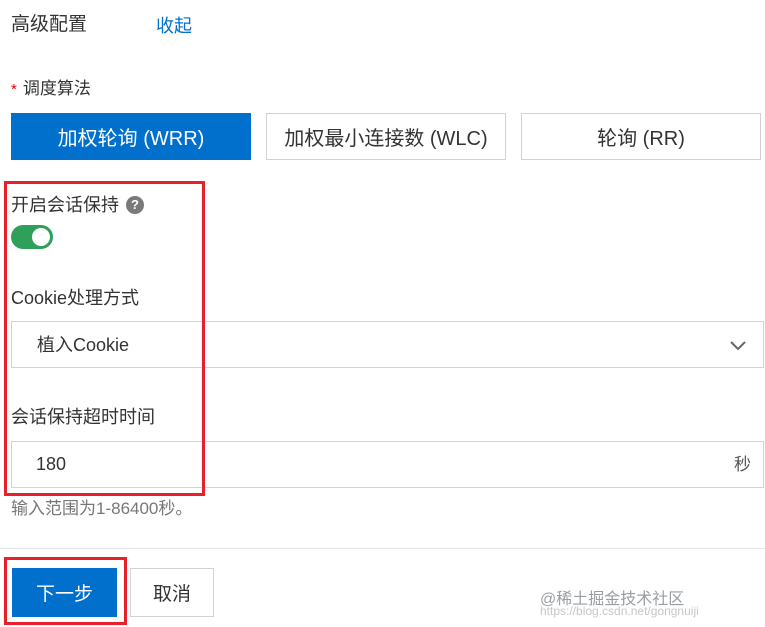 This screenshot has height=627, width=765. I want to click on chevron-down-icon, so click(738, 346).